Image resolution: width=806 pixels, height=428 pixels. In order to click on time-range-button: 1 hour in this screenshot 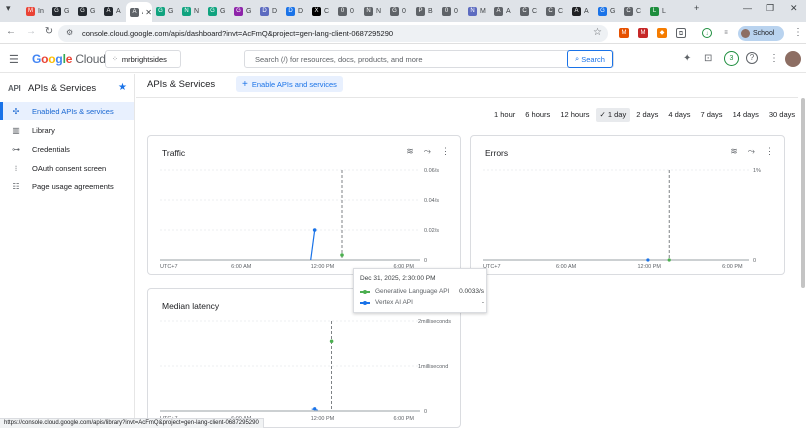, I will do `click(504, 115)`.